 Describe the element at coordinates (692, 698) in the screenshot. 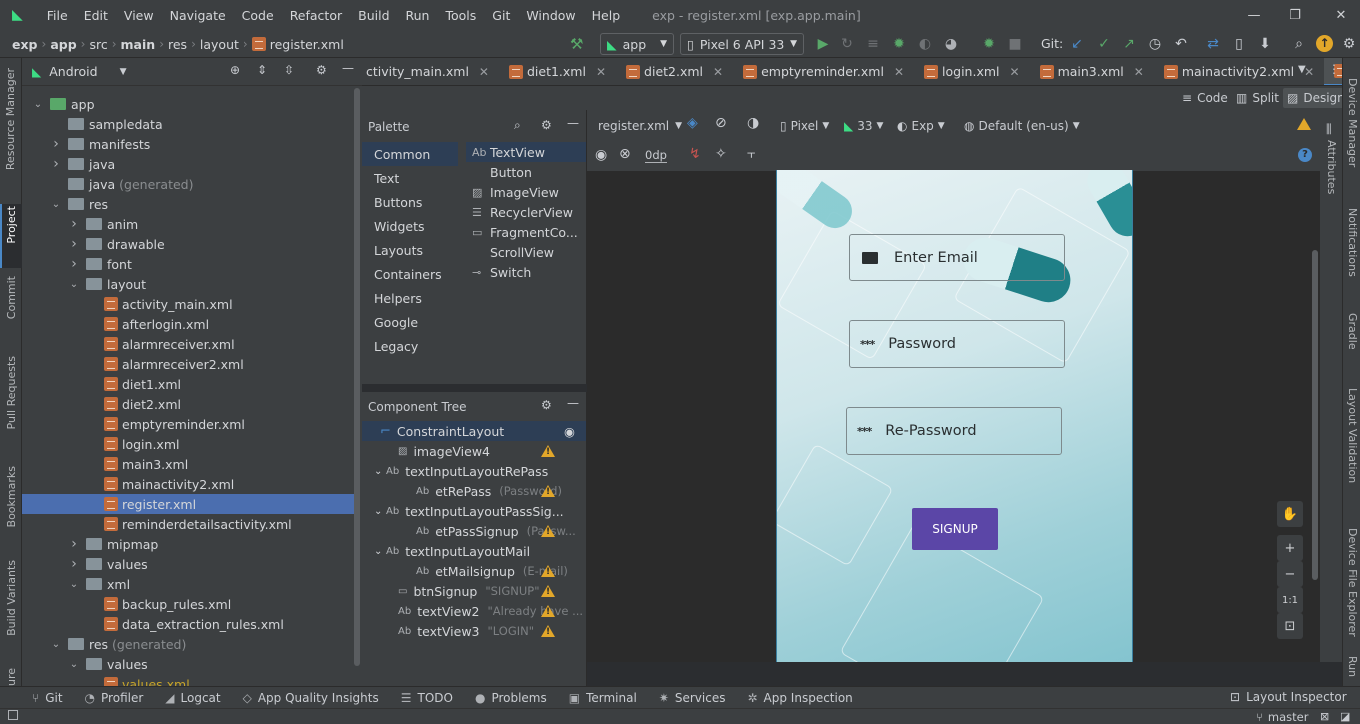

I see `bottom-tool-services: ✷ Services` at that location.